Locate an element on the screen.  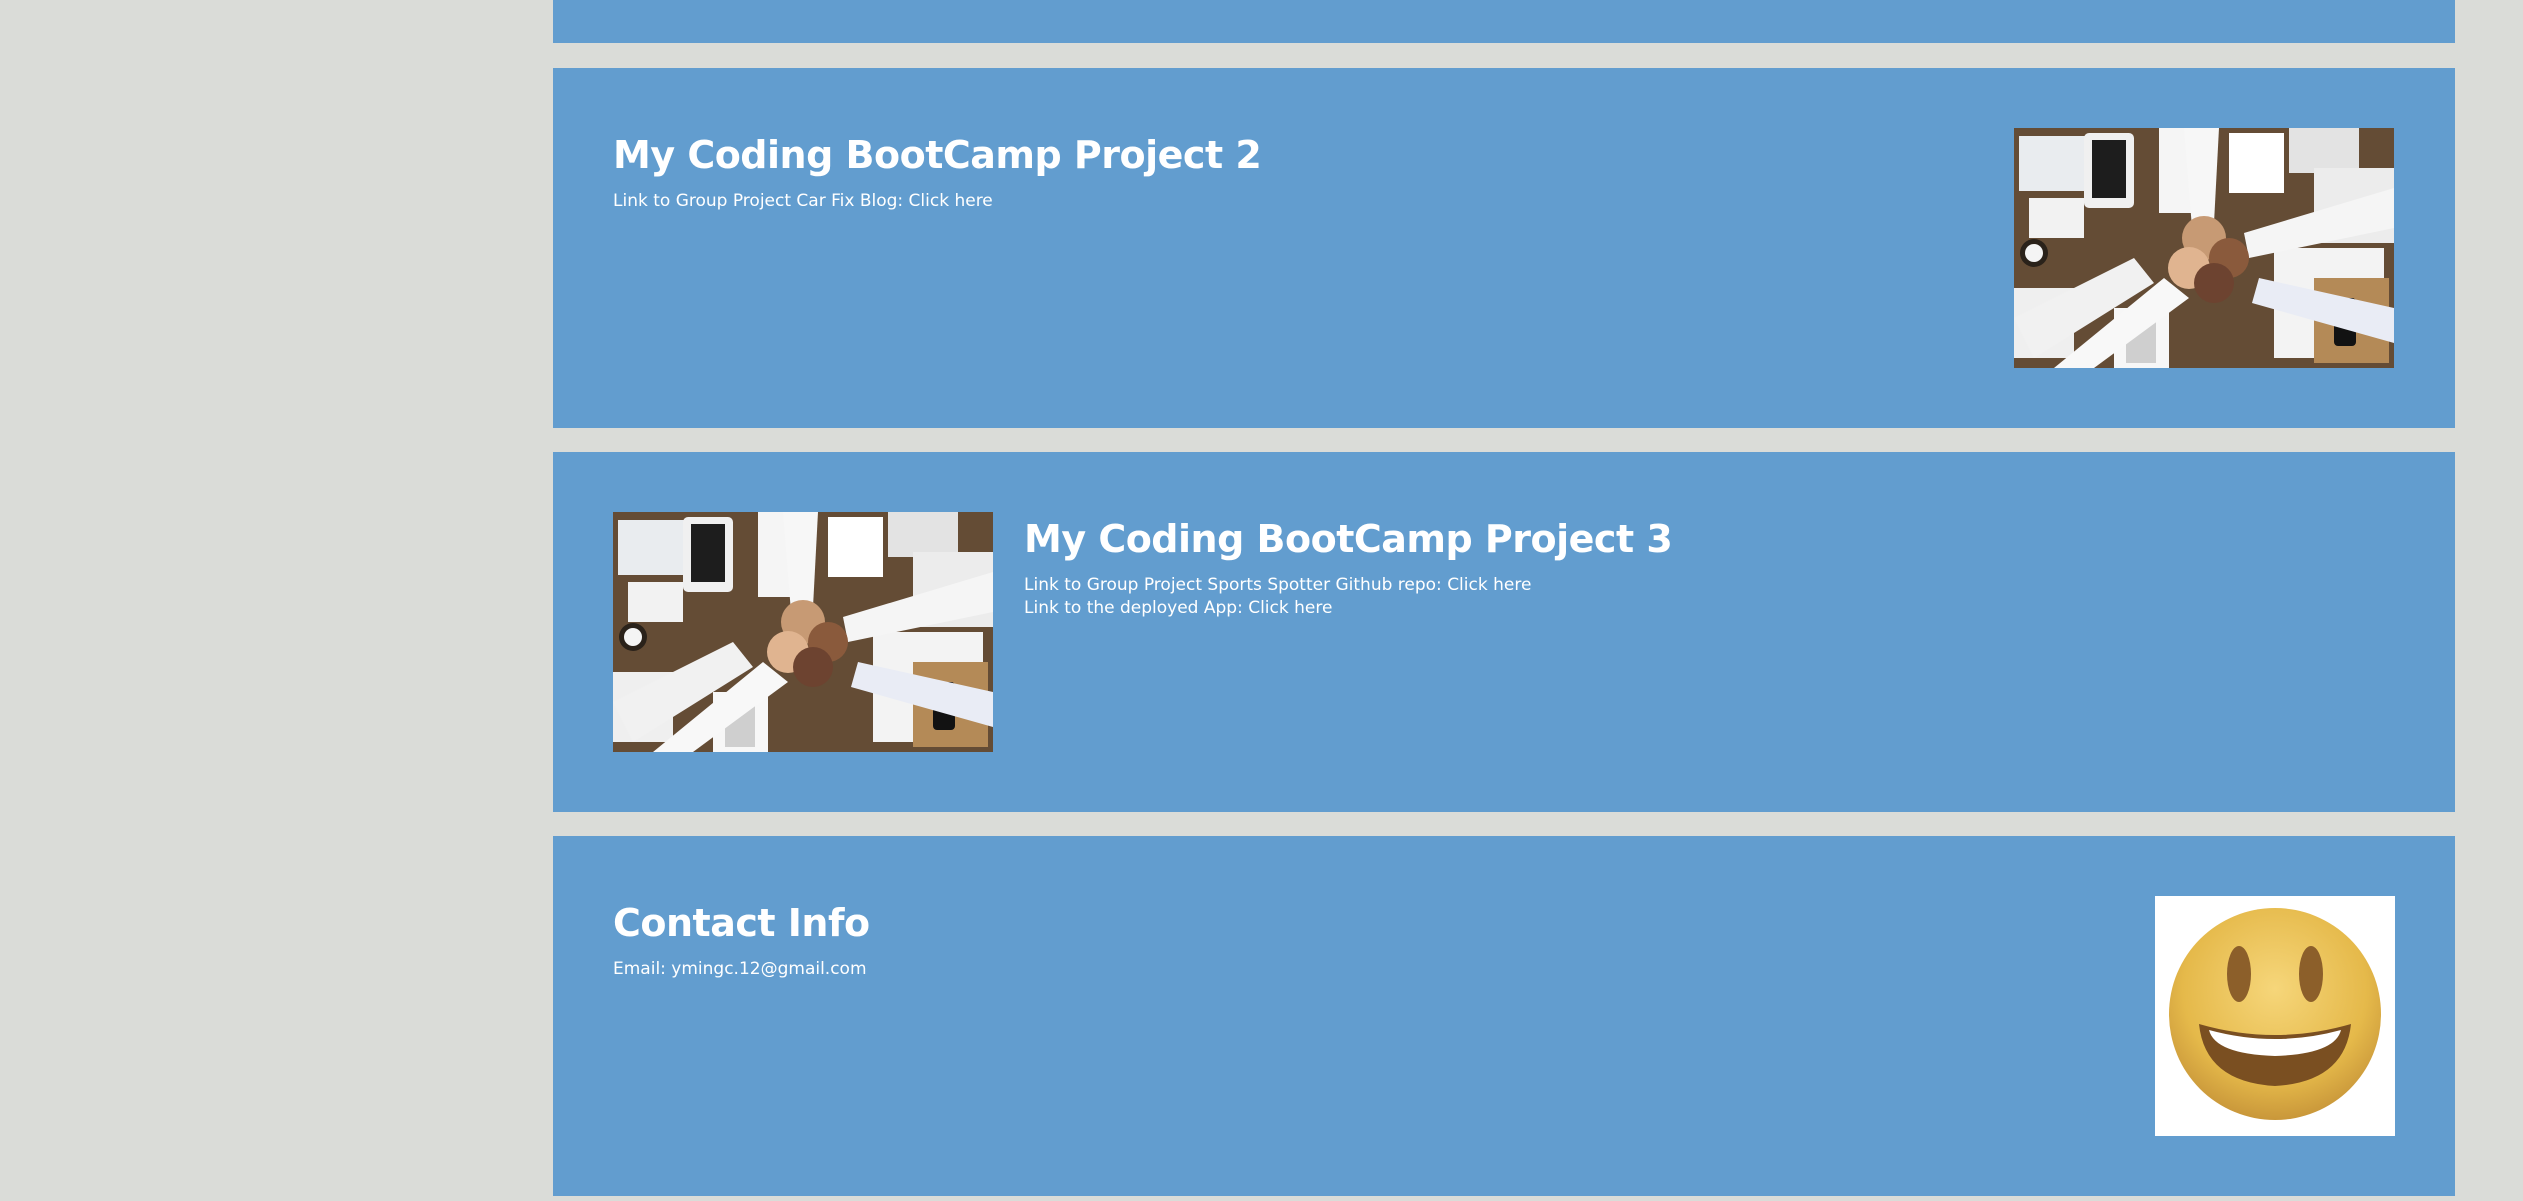
smiley-icon is located at coordinates (2275, 1016).